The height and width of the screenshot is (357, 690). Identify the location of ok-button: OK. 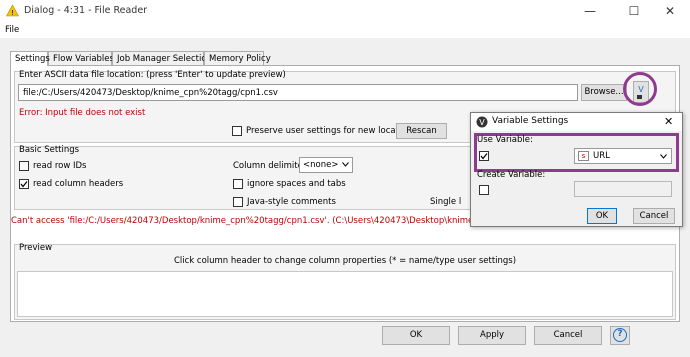
(416, 335).